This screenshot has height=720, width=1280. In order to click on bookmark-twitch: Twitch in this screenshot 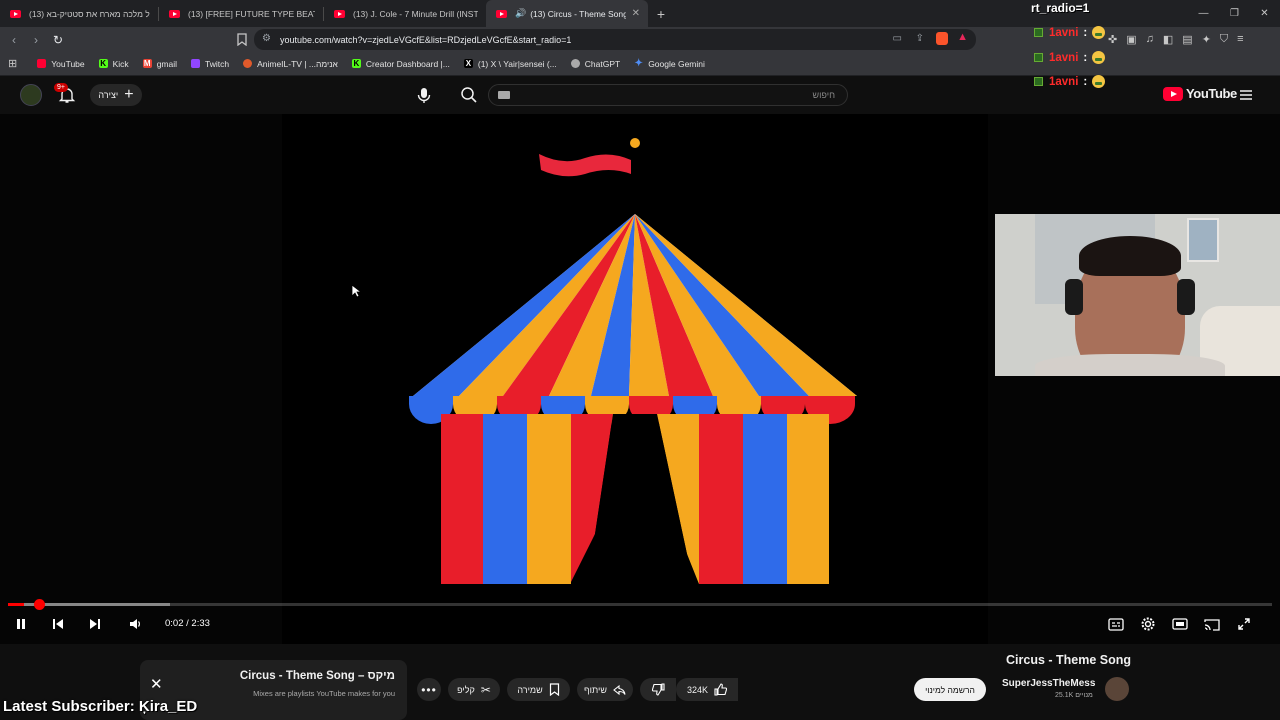, I will do `click(210, 64)`.